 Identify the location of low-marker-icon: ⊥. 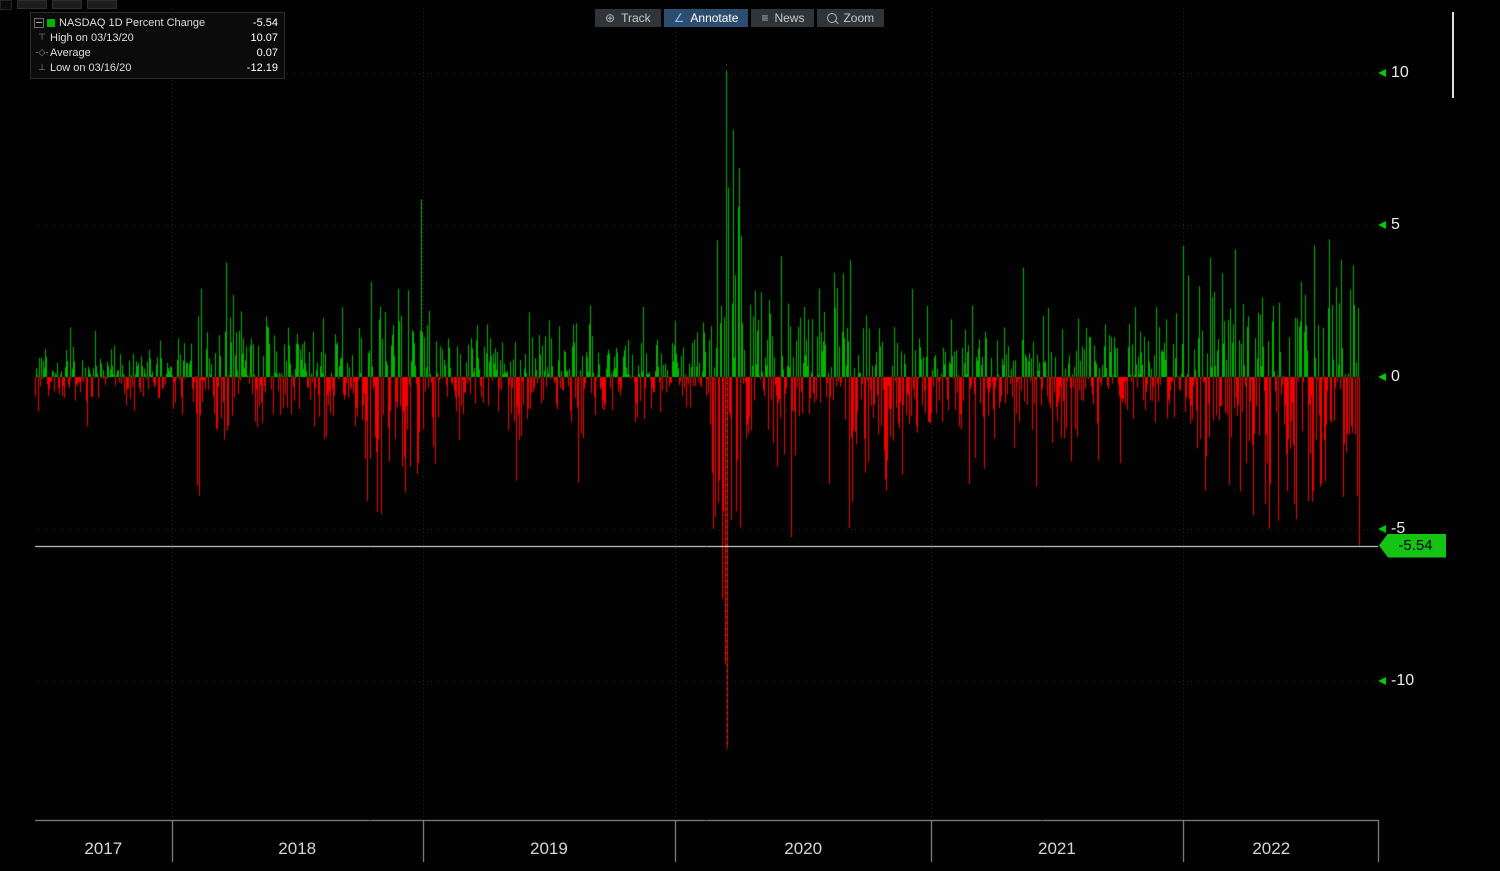
(42, 67).